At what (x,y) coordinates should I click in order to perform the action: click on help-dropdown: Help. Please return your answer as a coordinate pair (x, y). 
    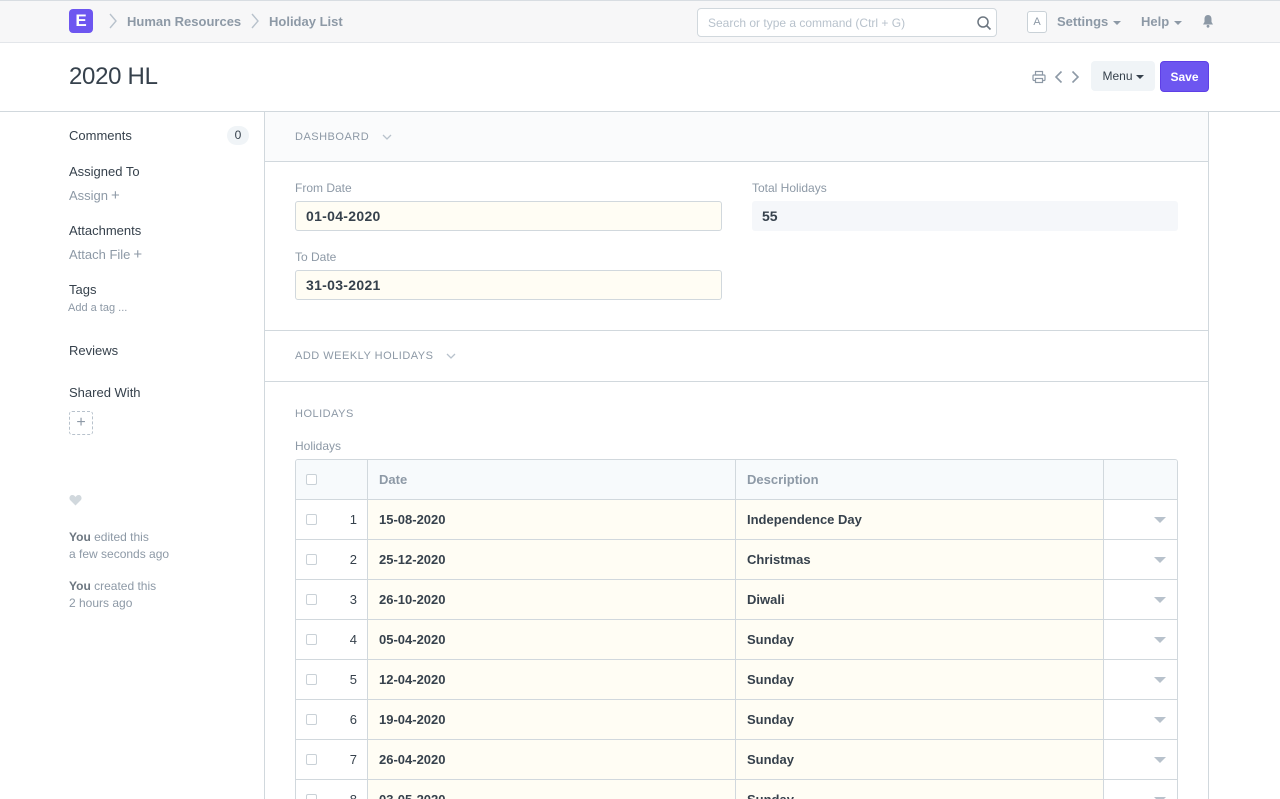
    Looking at the image, I should click on (1162, 21).